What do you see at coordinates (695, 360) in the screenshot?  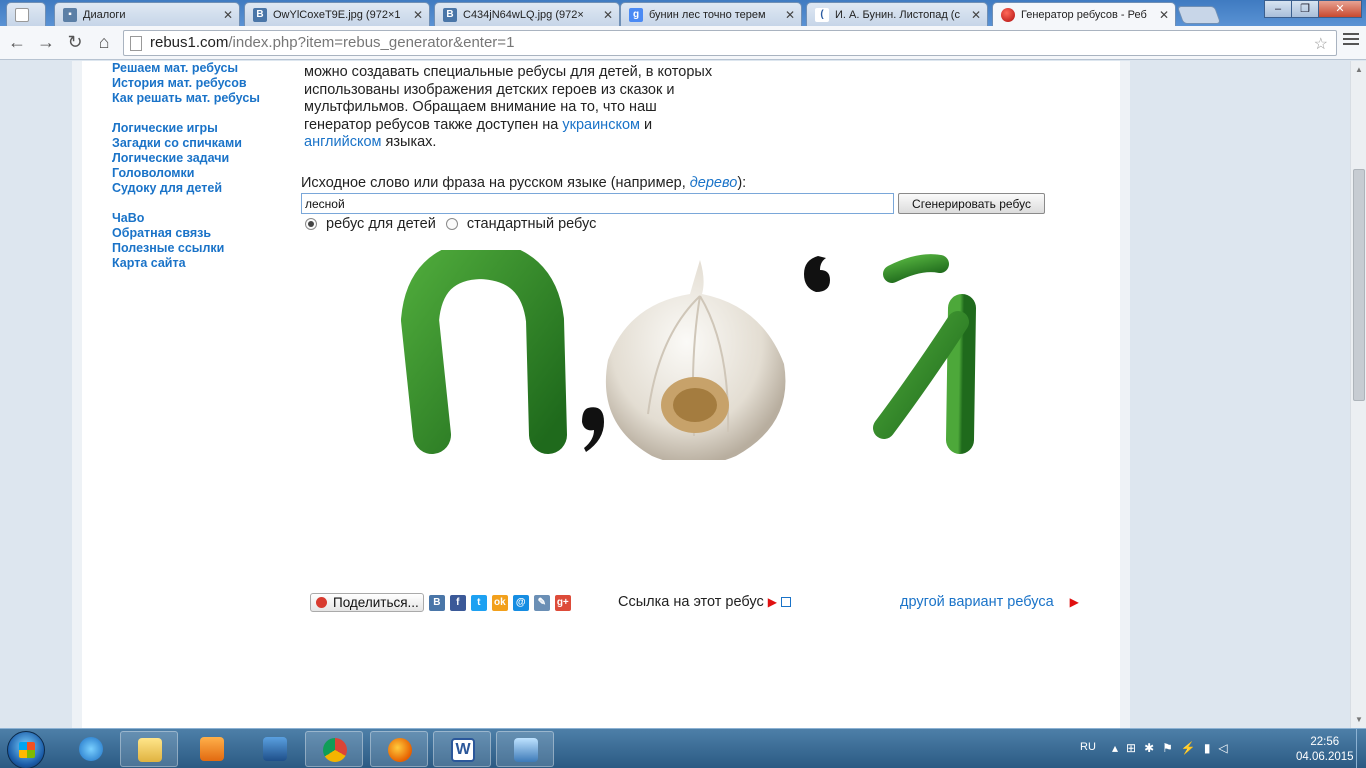 I see `garlic-image` at bounding box center [695, 360].